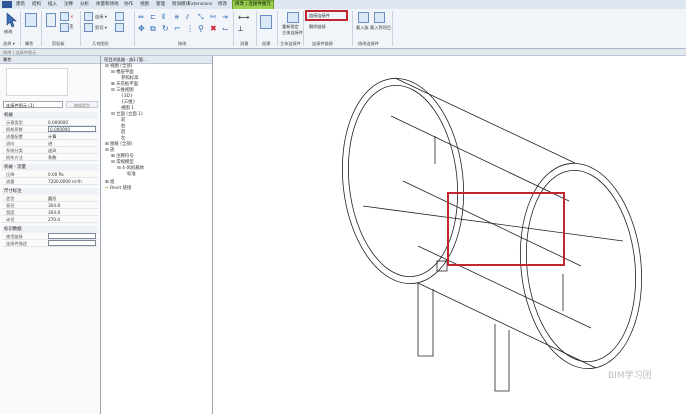 The width and height of the screenshot is (686, 416). What do you see at coordinates (10, 25) in the screenshot?
I see `modify-button: 修改` at bounding box center [10, 25].